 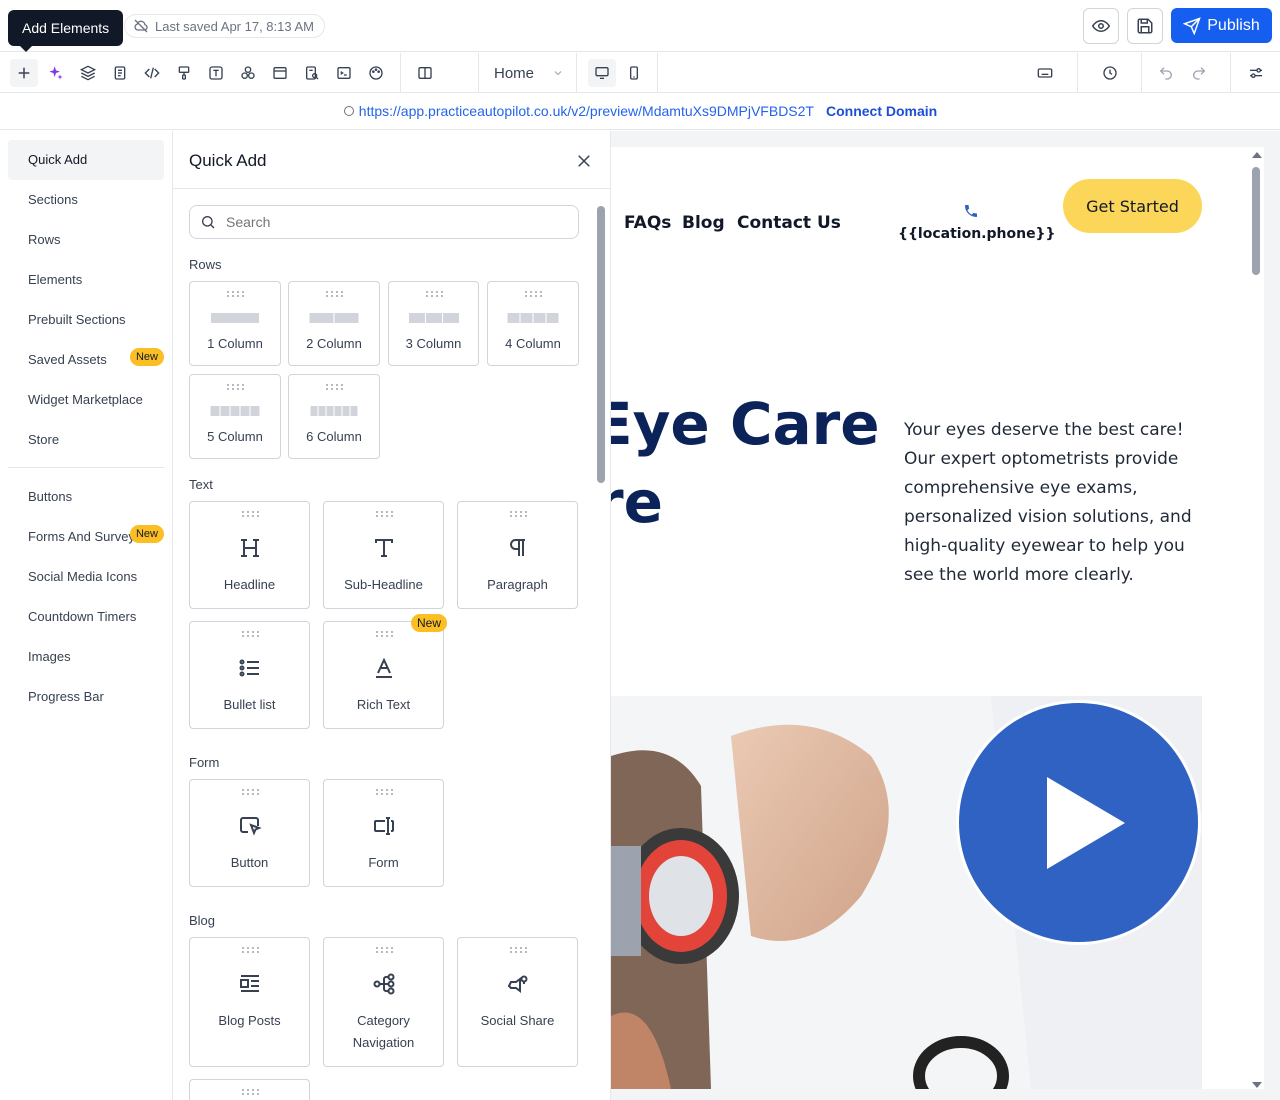 I want to click on ai-button, so click(x=56, y=73).